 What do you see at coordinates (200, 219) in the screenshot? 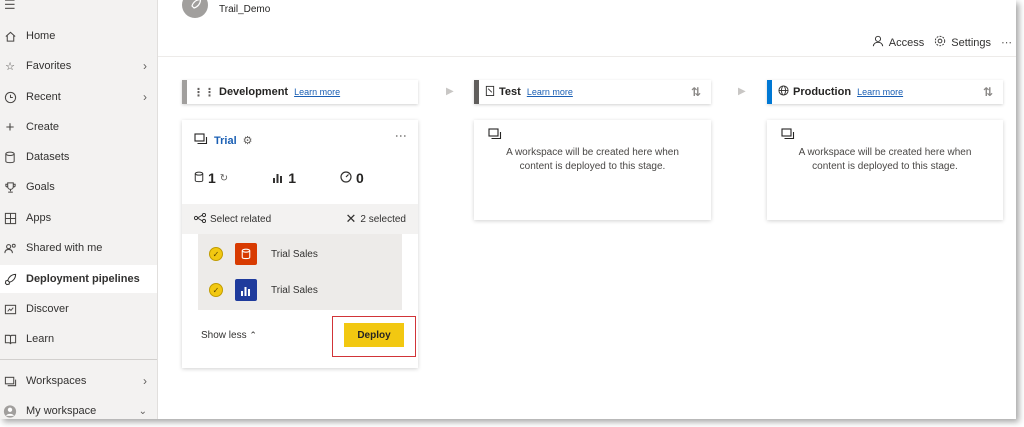
I see `related-icon` at bounding box center [200, 219].